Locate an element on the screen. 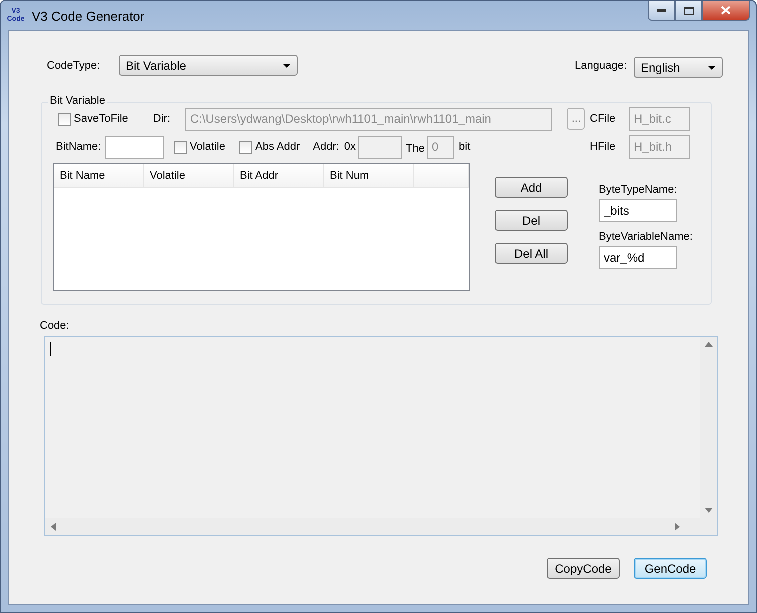 The height and width of the screenshot is (613, 757). byte-variable-name-field: var_%d is located at coordinates (638, 257).